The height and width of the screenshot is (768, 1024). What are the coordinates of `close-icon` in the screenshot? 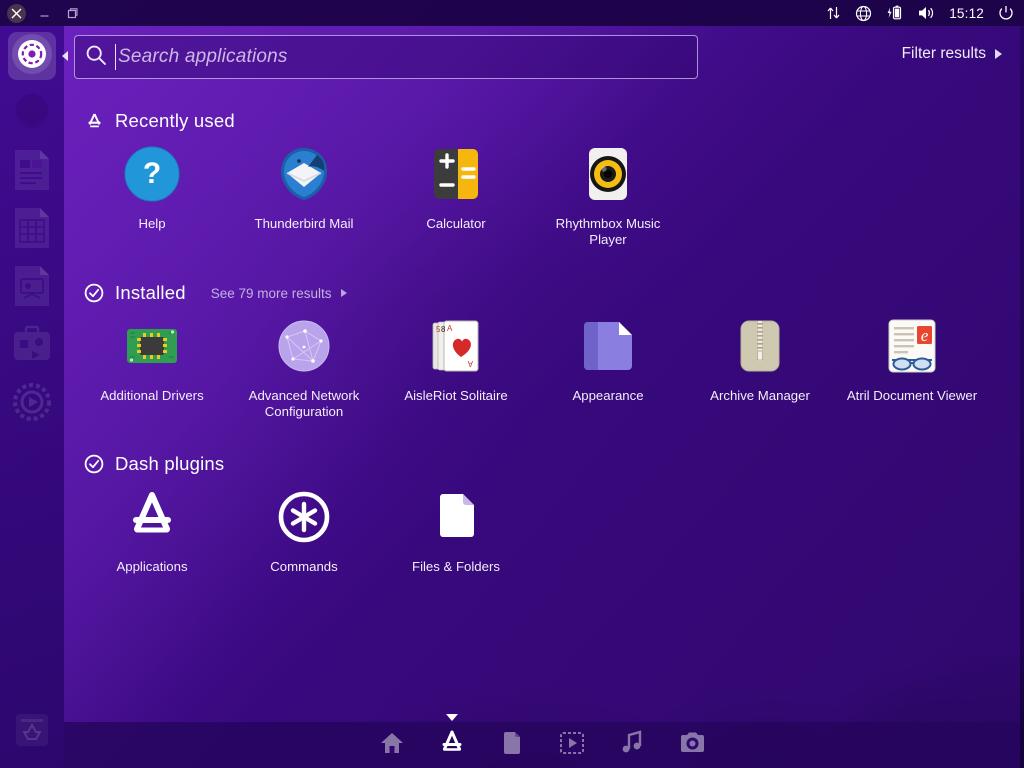 It's located at (16, 13).